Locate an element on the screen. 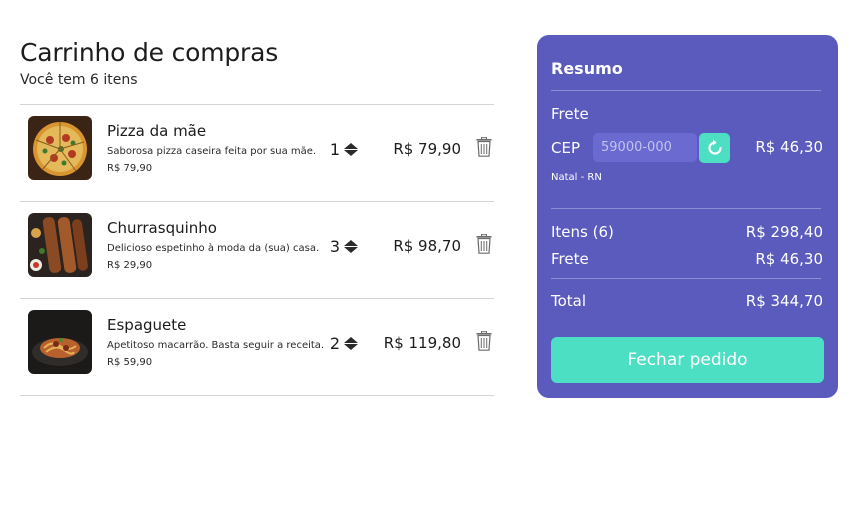  items-label: Itens (6) is located at coordinates (582, 232).